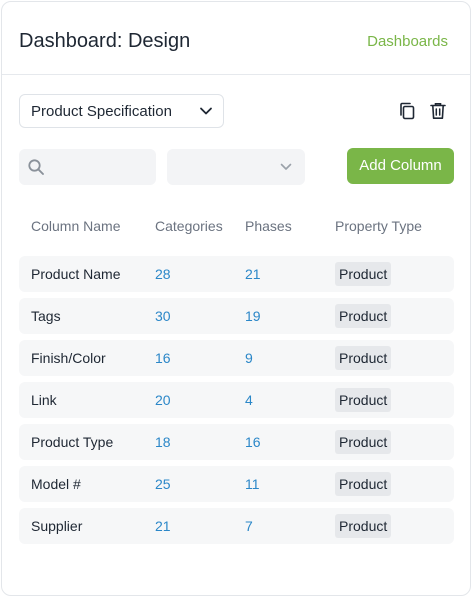 The height and width of the screenshot is (599, 474). What do you see at coordinates (44, 400) in the screenshot?
I see `row-column-name: Link` at bounding box center [44, 400].